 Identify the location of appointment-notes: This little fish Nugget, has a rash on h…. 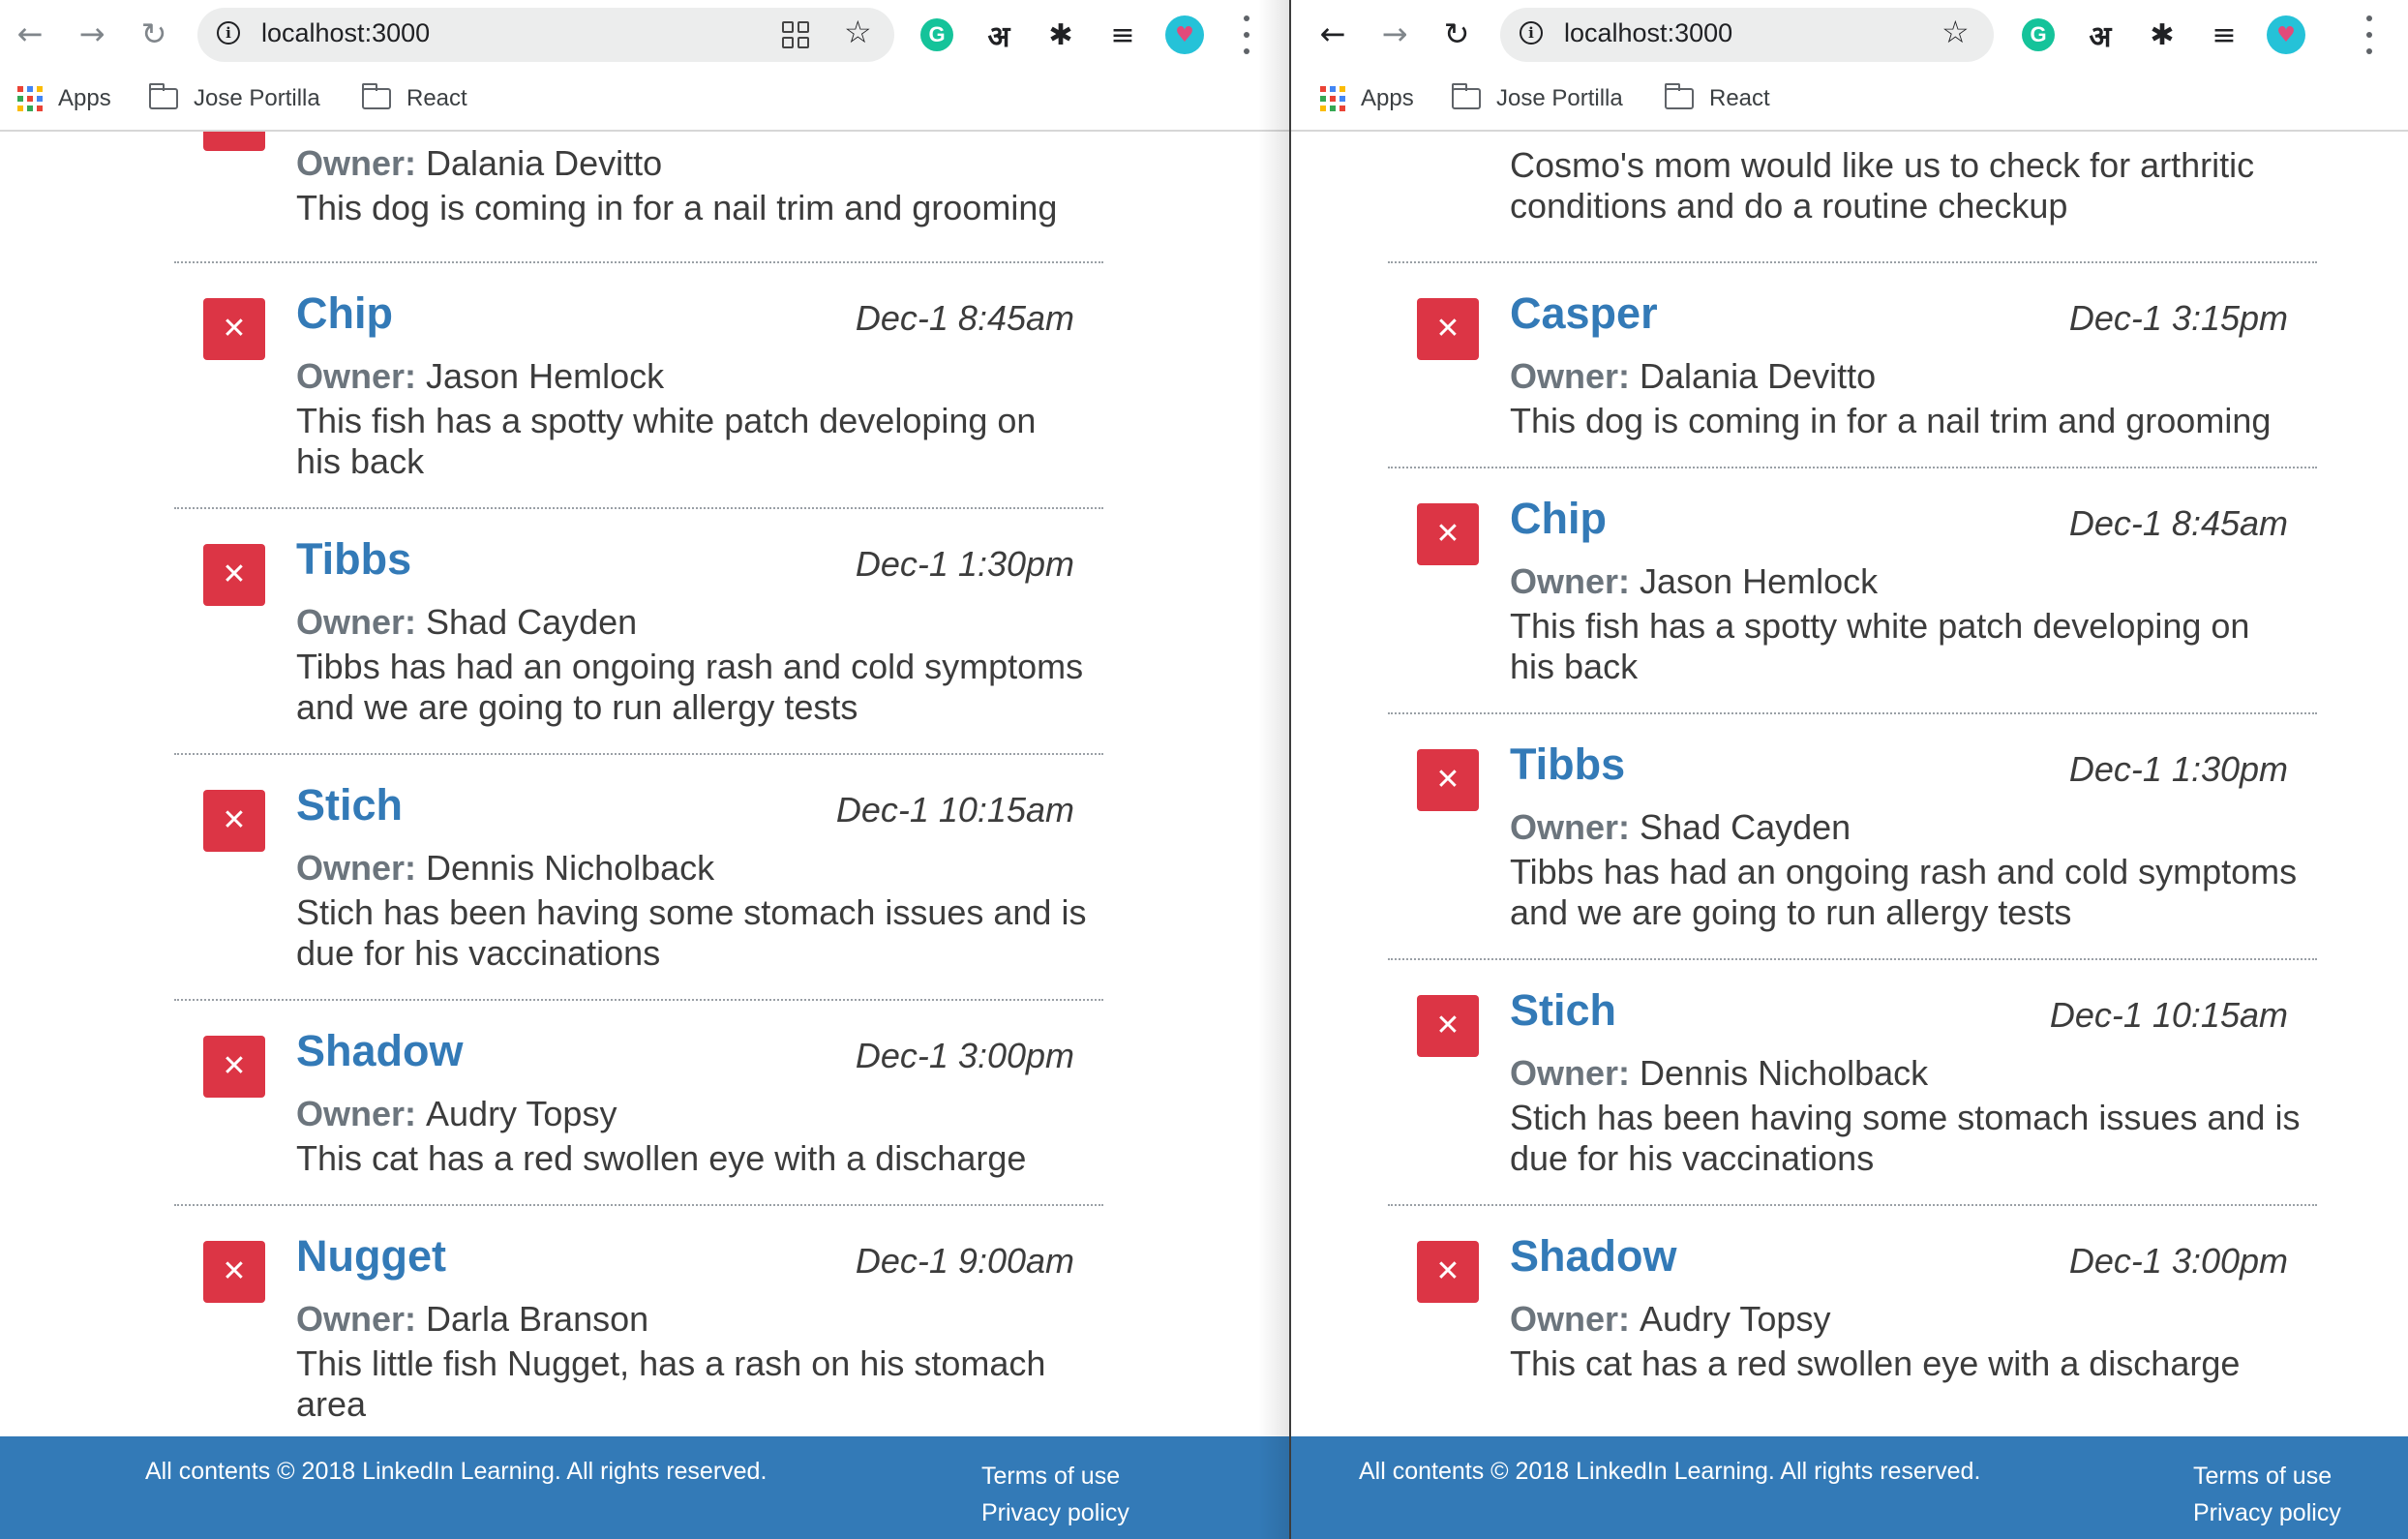
(693, 1384).